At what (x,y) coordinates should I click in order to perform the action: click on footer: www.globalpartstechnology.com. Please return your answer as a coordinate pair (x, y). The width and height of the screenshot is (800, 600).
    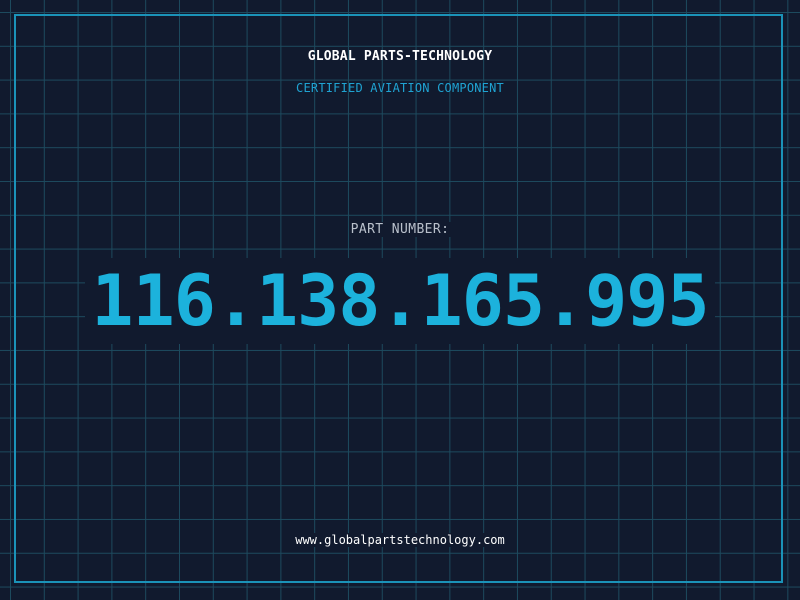
    Looking at the image, I should click on (400, 540).